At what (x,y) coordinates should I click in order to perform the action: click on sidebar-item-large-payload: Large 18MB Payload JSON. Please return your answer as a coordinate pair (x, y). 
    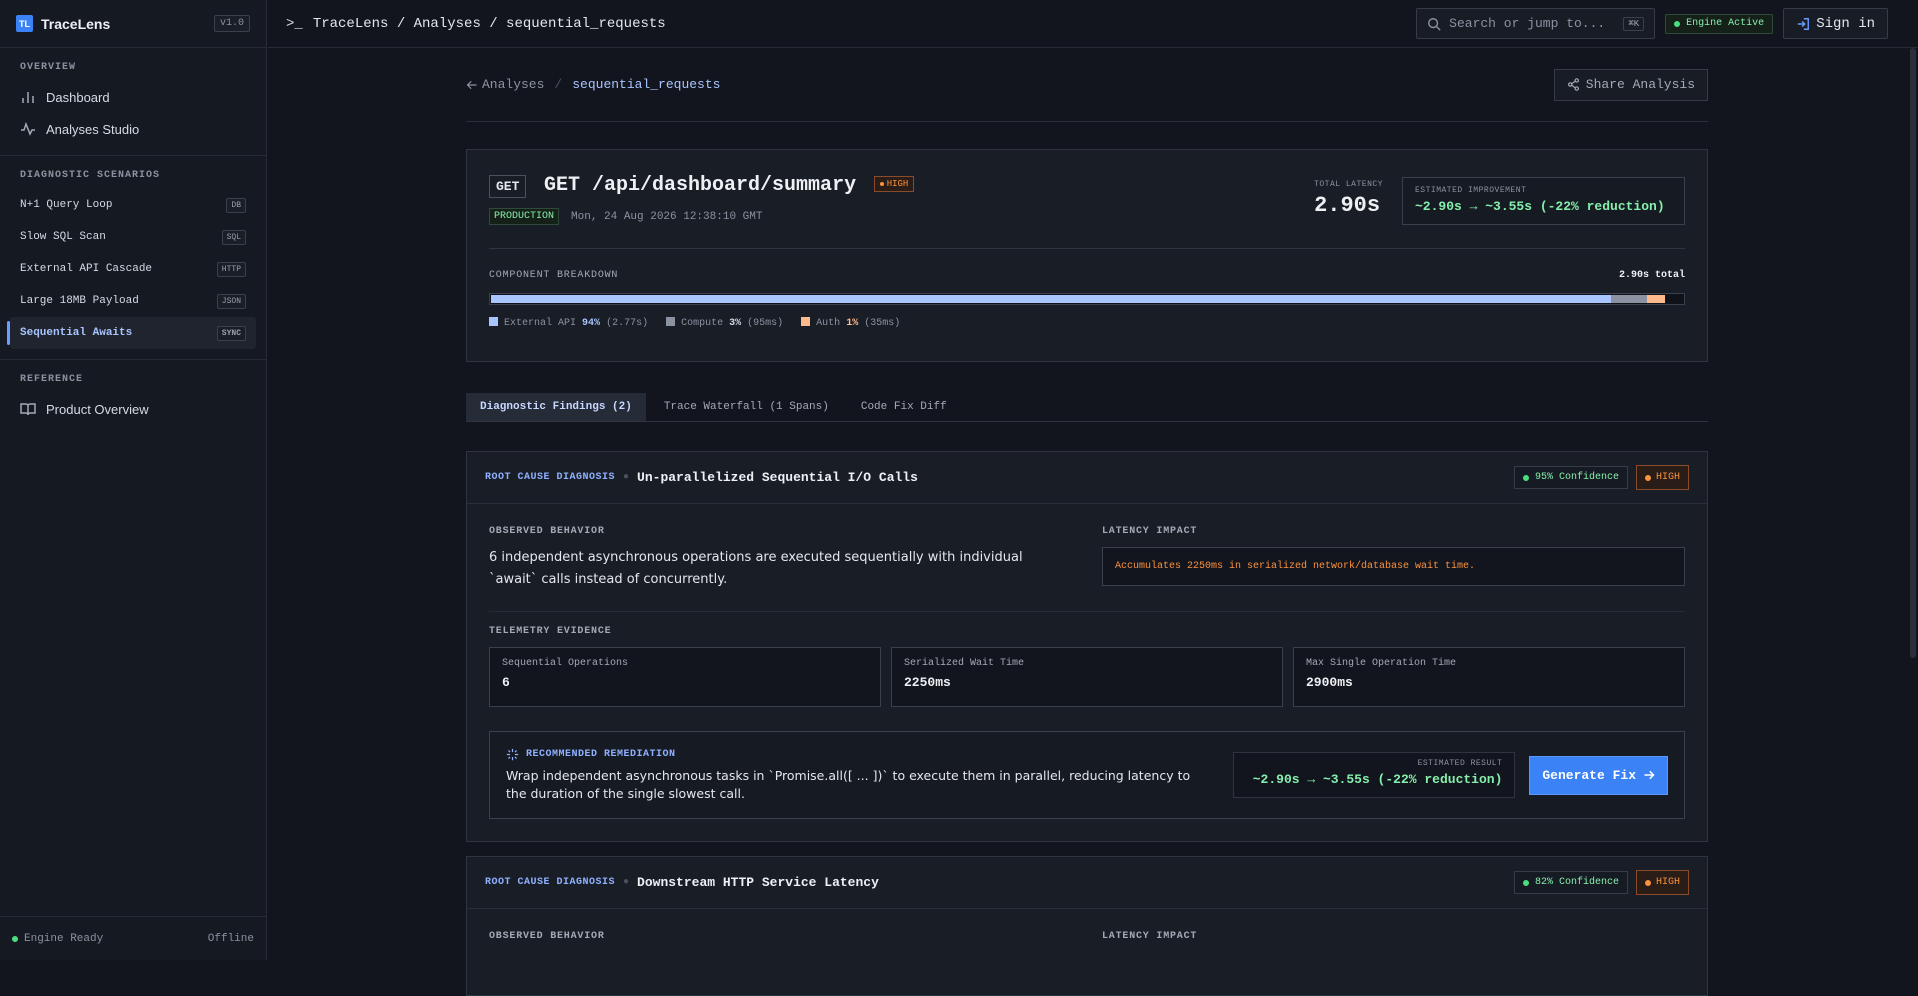
    Looking at the image, I should click on (133, 301).